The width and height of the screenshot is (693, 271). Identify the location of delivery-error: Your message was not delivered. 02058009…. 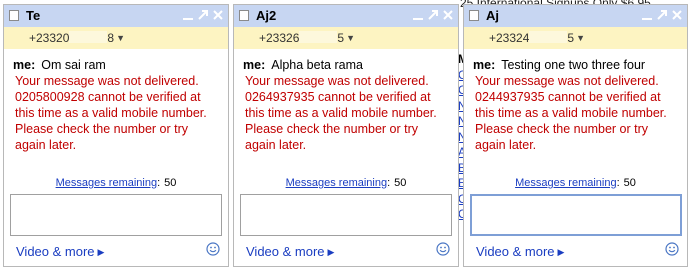
(111, 113).